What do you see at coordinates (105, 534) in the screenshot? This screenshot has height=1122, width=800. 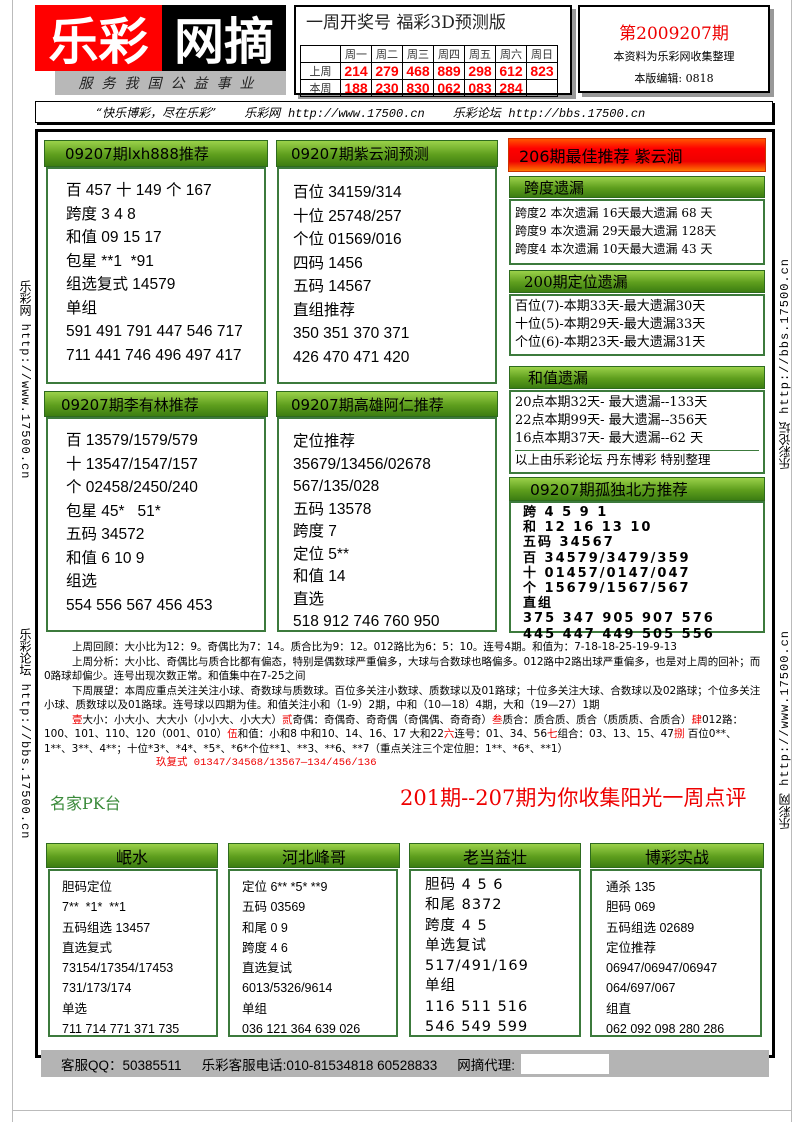 I see `prediction-line: 五码 34572` at bounding box center [105, 534].